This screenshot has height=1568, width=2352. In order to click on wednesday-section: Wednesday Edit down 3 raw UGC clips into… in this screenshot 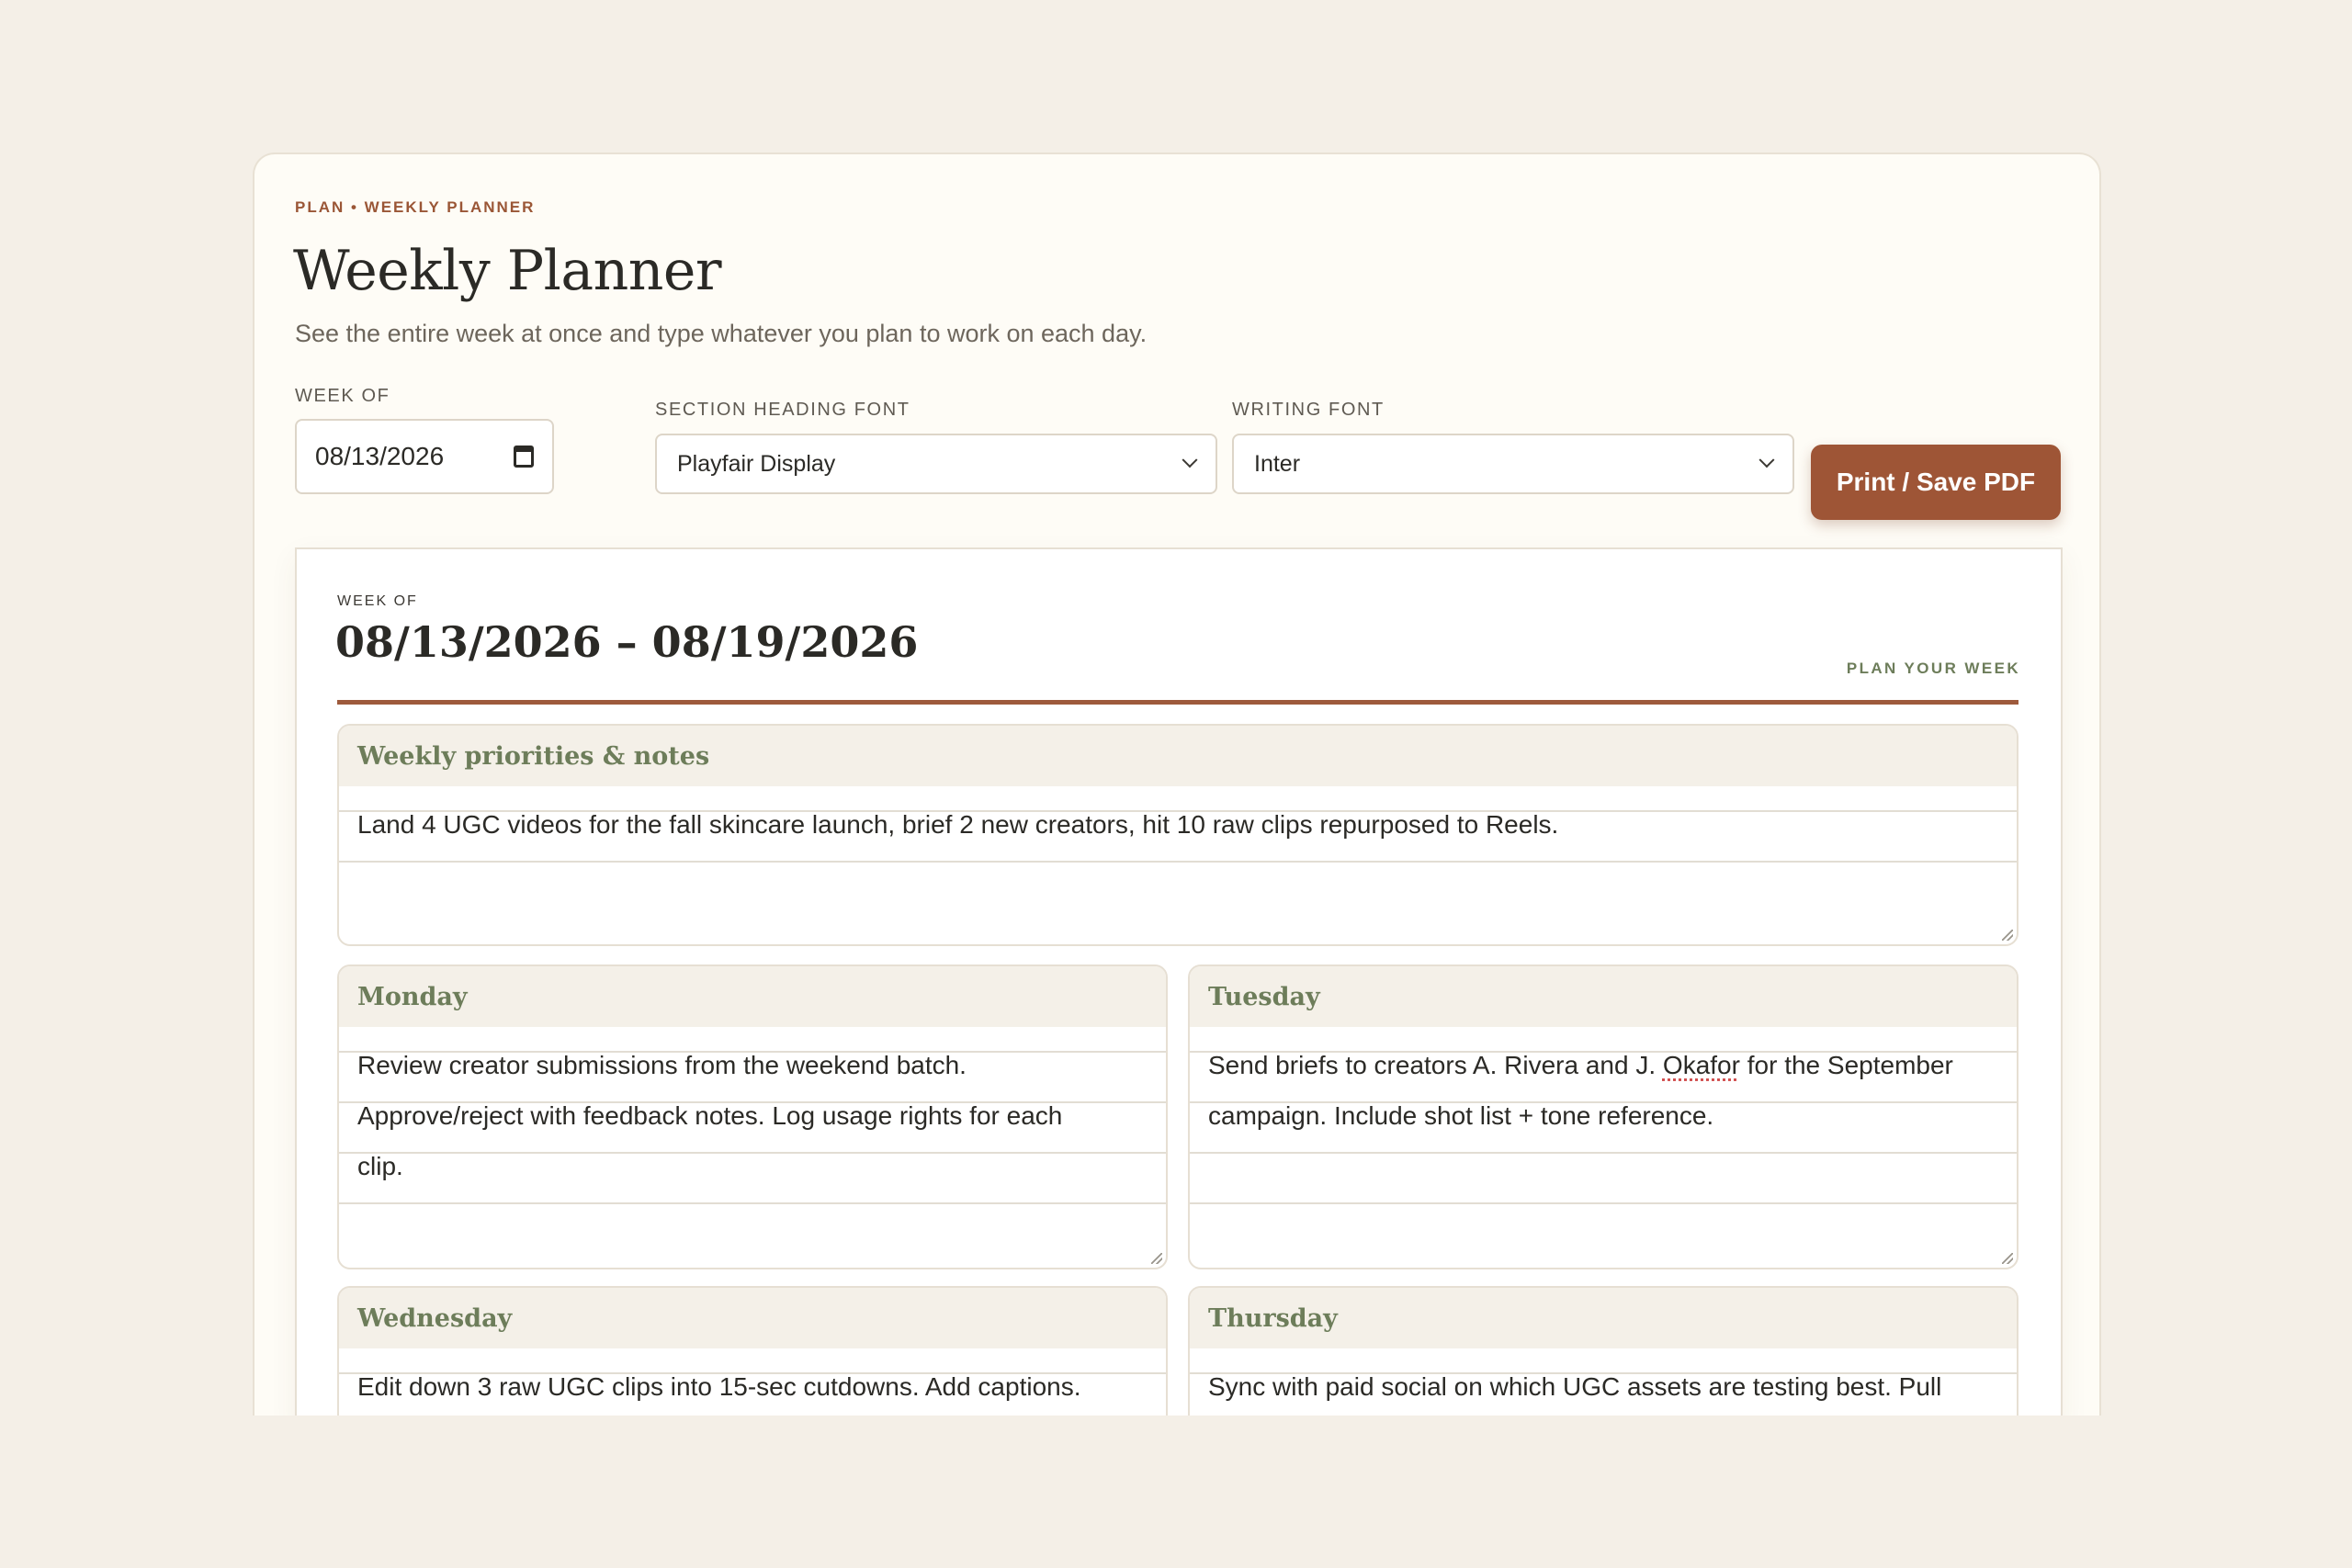, I will do `click(753, 1351)`.